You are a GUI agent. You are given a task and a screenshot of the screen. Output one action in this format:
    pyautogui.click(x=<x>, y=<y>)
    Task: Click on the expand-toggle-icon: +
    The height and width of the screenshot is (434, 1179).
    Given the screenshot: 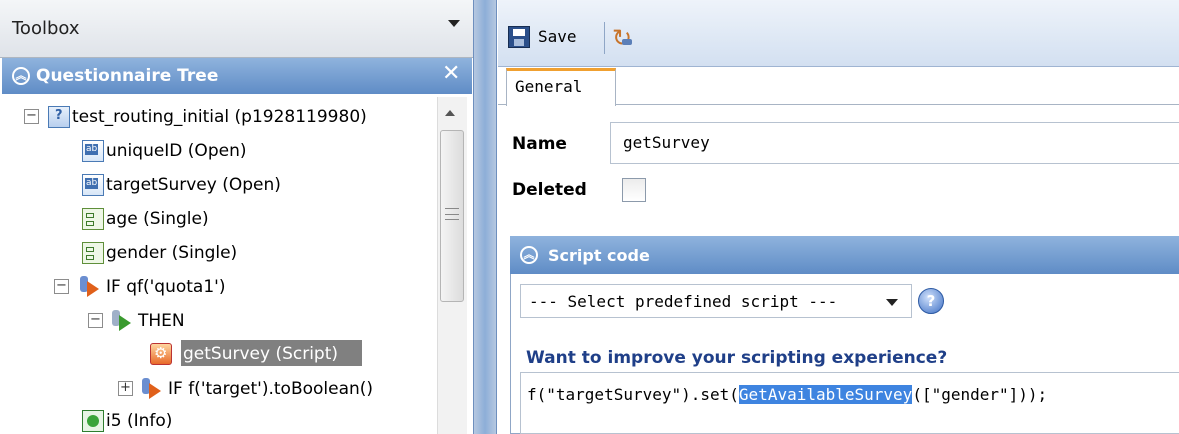 What is the action you would take?
    pyautogui.click(x=125, y=388)
    